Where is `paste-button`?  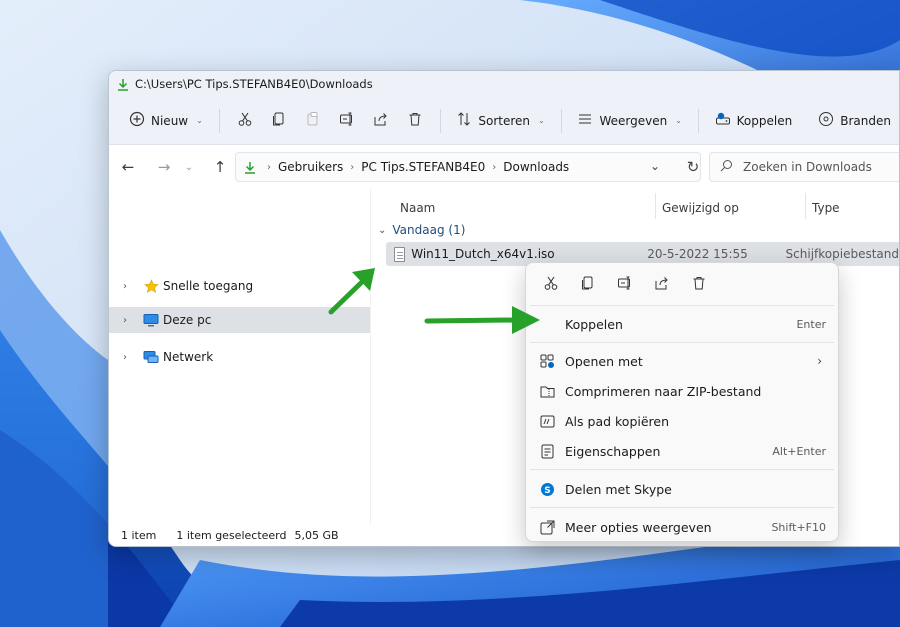 paste-button is located at coordinates (313, 121).